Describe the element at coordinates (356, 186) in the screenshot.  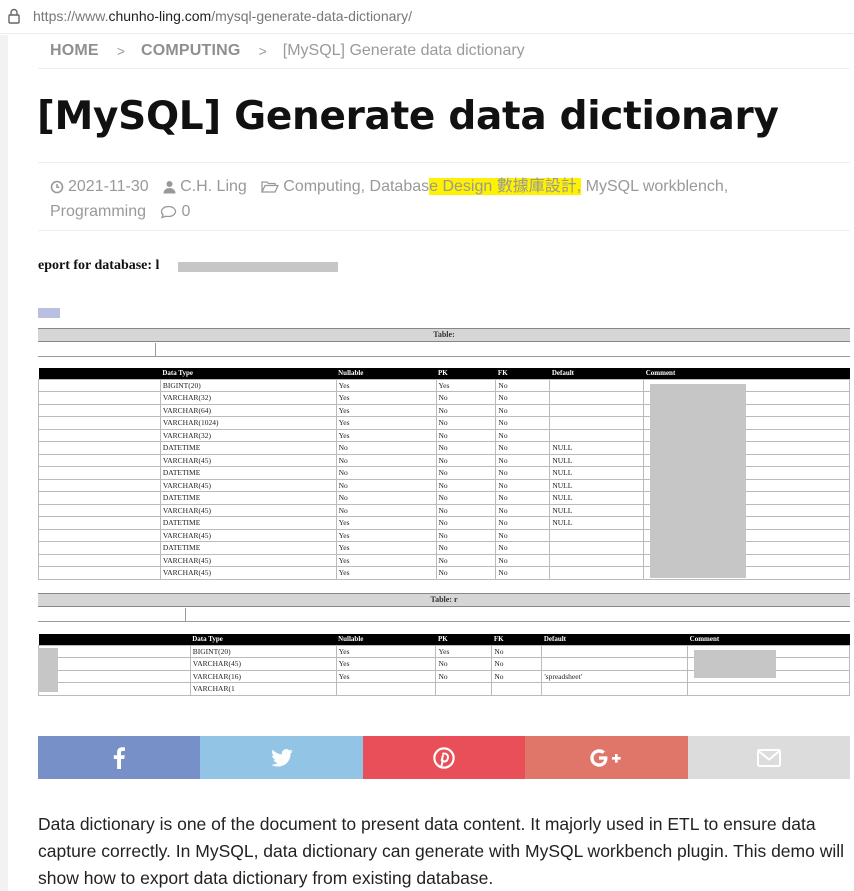
I see `category-text: Computing, Databas` at that location.